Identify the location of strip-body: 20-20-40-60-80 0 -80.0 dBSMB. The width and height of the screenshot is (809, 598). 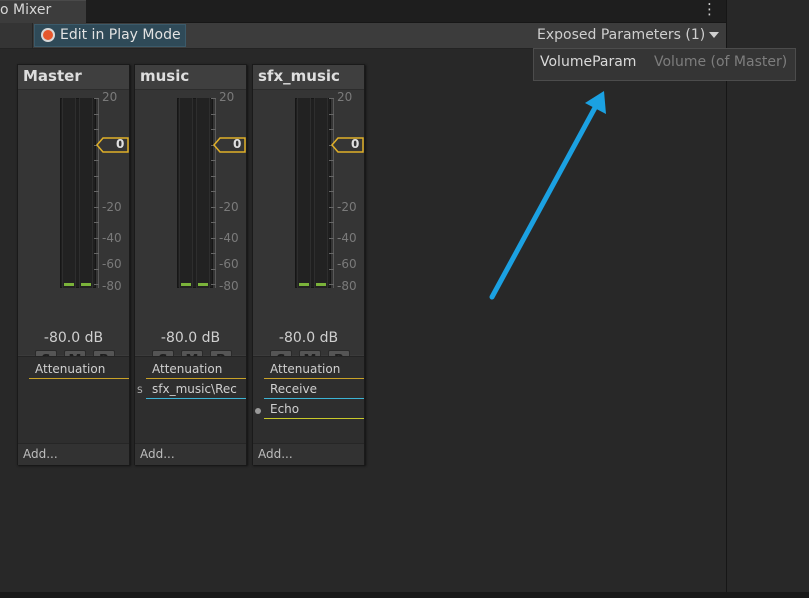
(190, 230).